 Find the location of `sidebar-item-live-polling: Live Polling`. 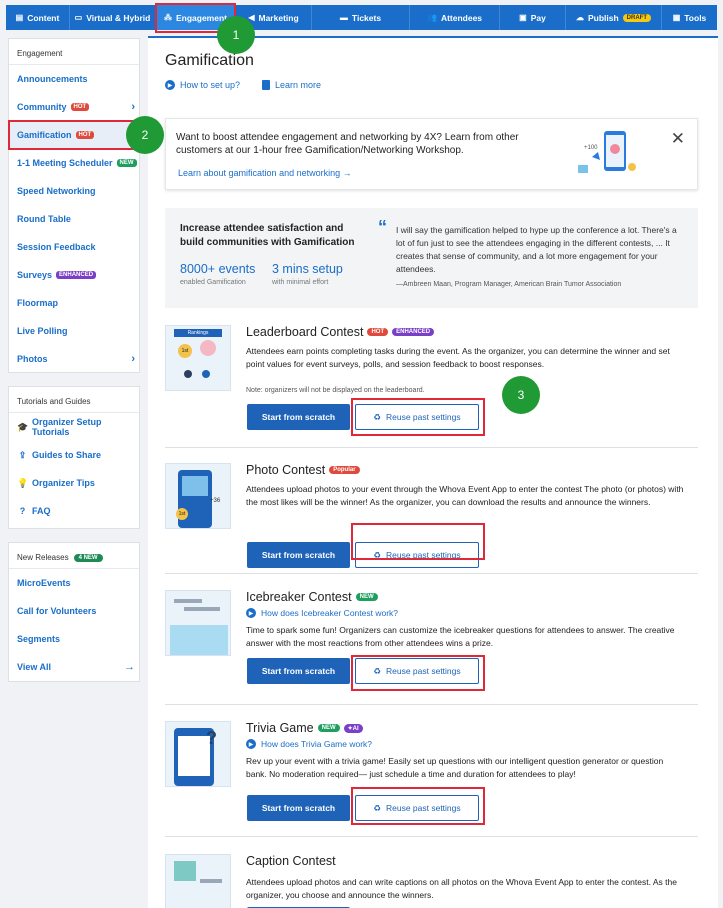

sidebar-item-live-polling: Live Polling is located at coordinates (74, 331).